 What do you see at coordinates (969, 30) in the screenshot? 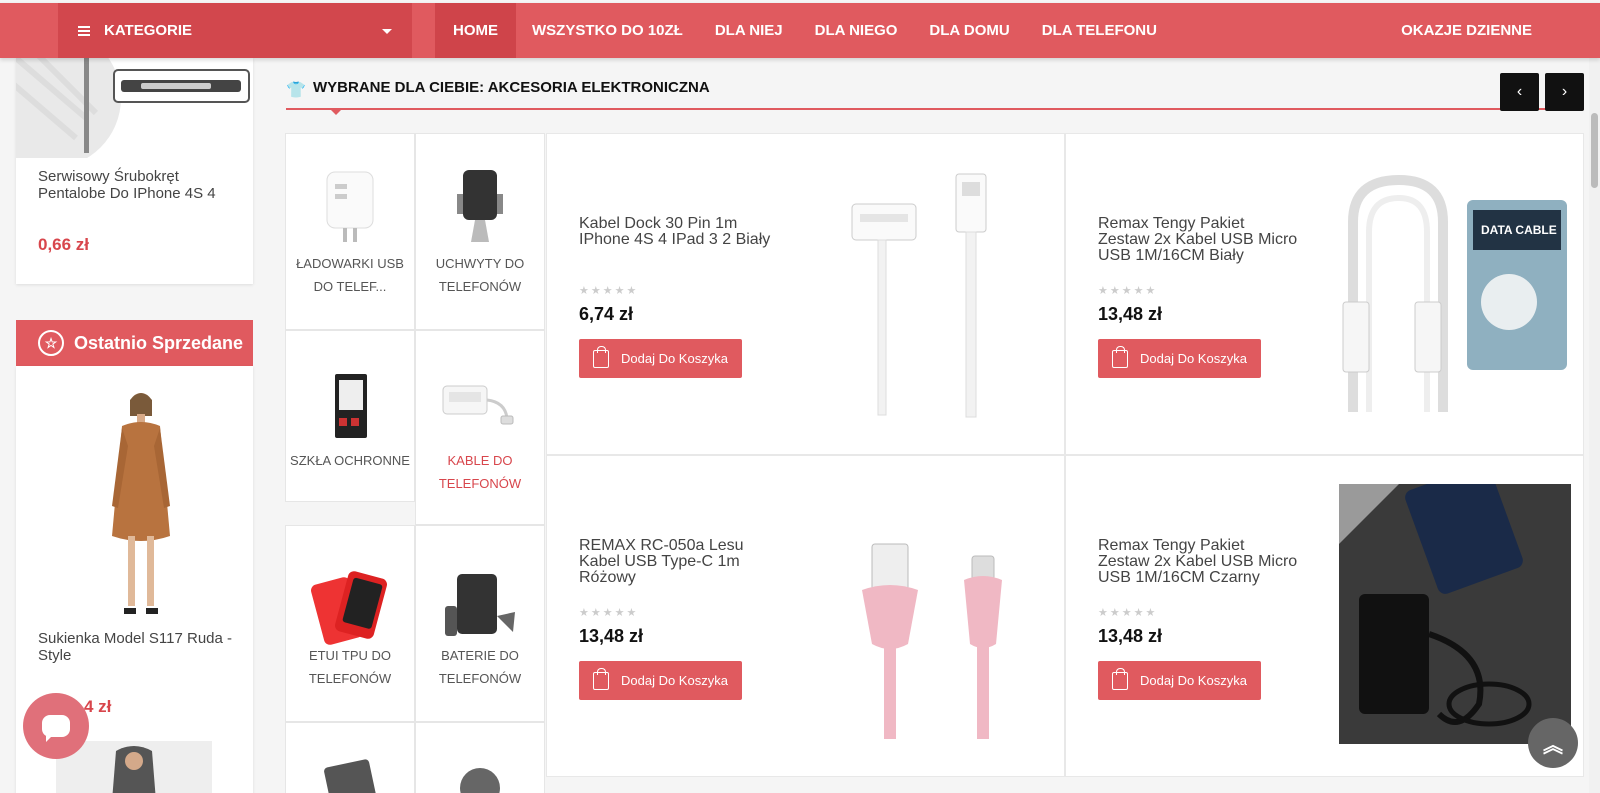
I see `nav-for-home: DLA DOMU` at bounding box center [969, 30].